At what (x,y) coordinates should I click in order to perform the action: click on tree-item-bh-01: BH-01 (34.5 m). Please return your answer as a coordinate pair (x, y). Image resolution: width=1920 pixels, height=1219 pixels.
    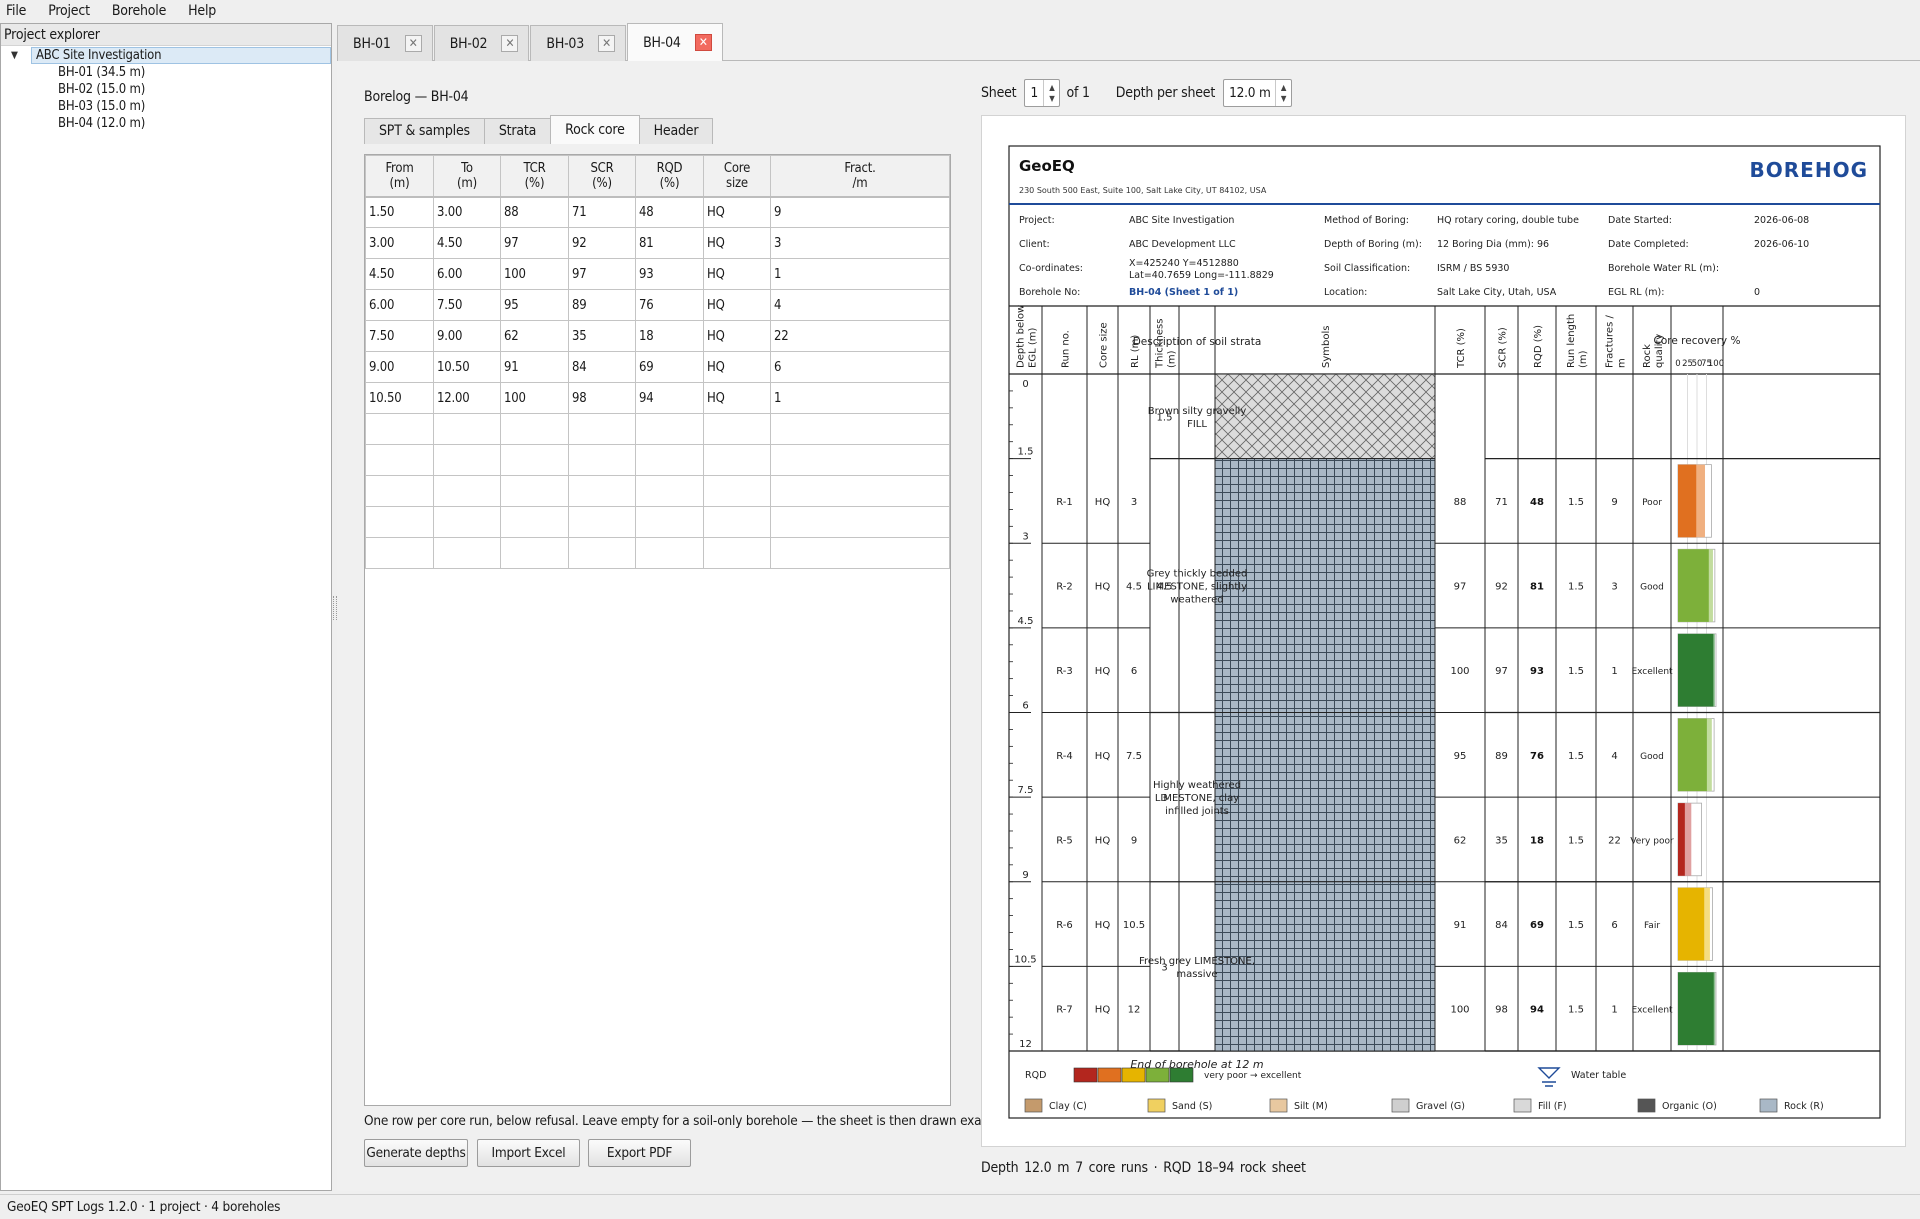
    Looking at the image, I should click on (166, 72).